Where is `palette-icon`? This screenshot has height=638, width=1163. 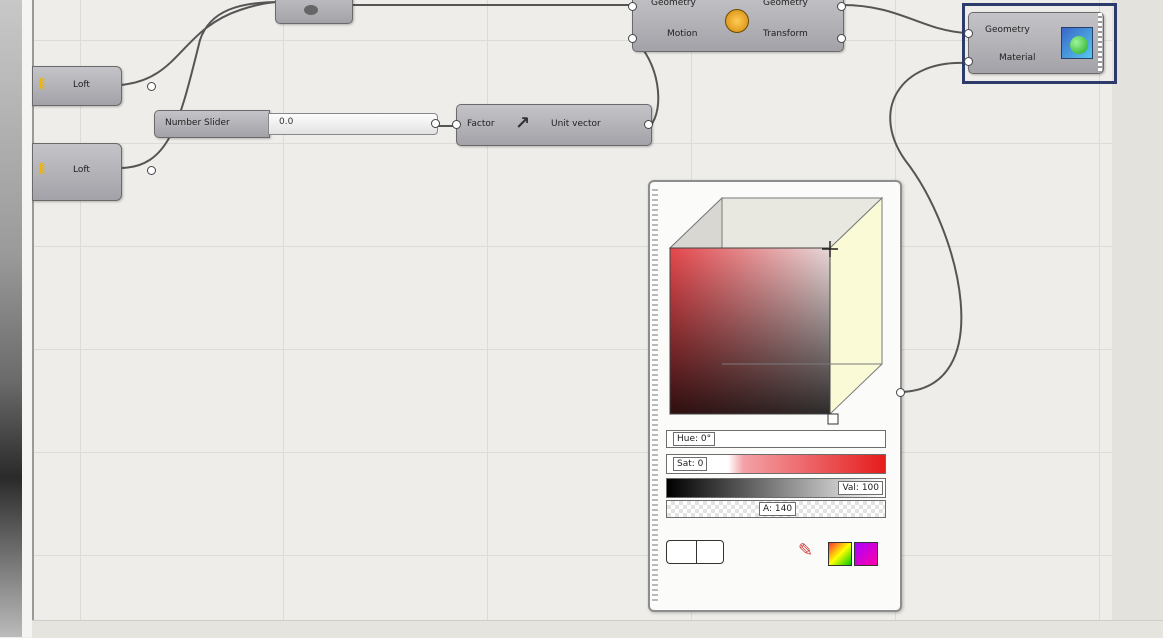
palette-icon is located at coordinates (866, 554).